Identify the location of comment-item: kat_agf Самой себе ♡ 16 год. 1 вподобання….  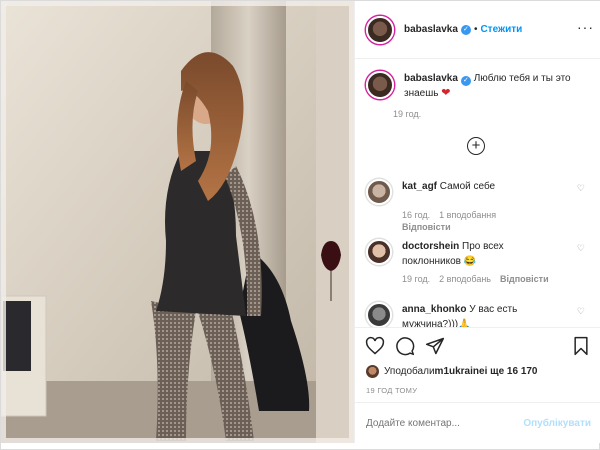
(478, 206).